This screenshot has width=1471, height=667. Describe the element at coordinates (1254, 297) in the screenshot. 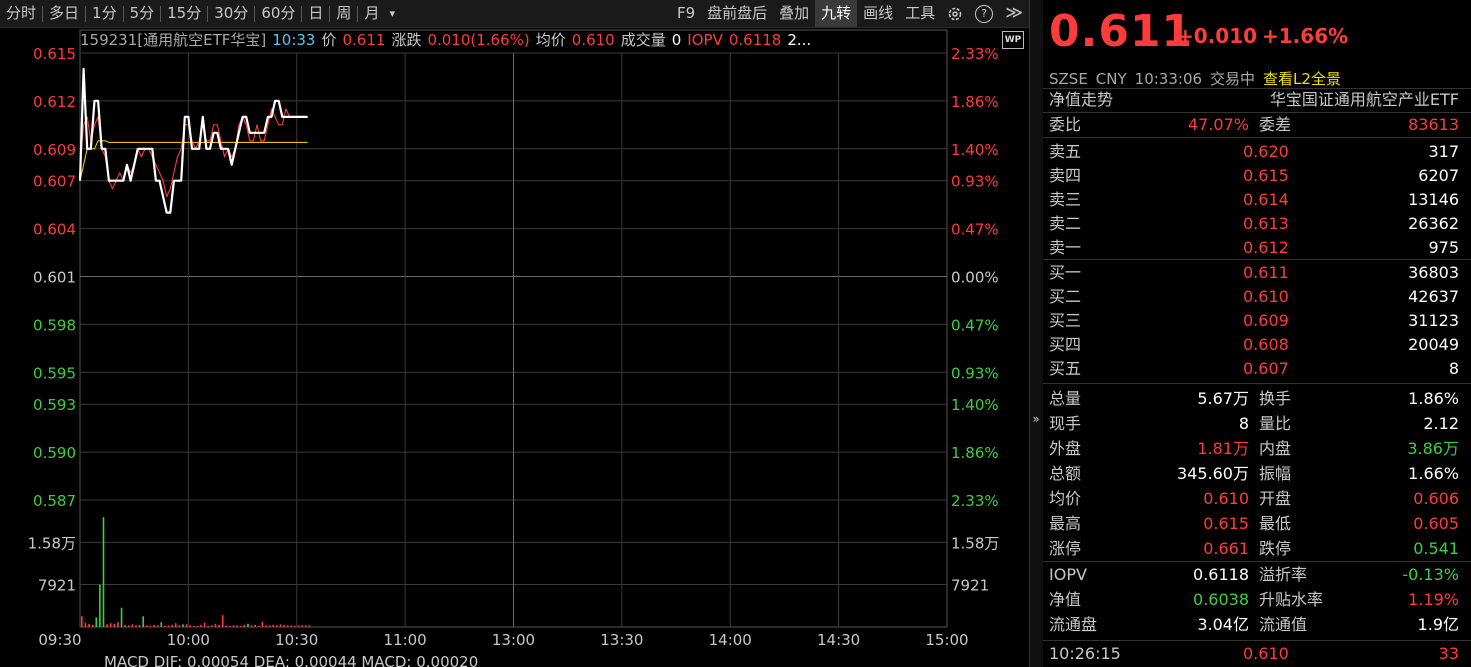

I see `bid-row: 买二 0.610 42637` at that location.